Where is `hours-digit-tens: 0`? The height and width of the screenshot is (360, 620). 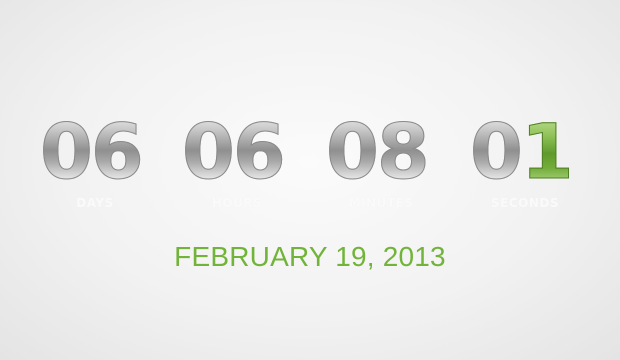
hours-digit-tens: 0 is located at coordinates (209, 151).